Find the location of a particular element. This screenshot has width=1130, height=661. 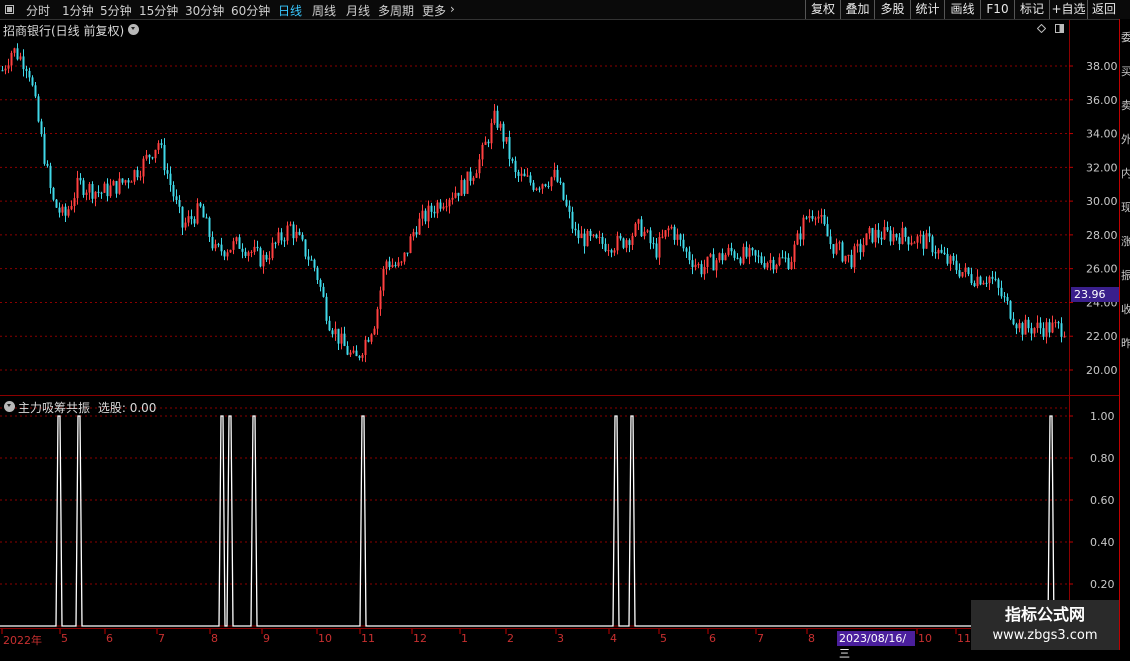

quote-side-strip: 委买卖外内现涨振收昨 is located at coordinates (1124, 334).